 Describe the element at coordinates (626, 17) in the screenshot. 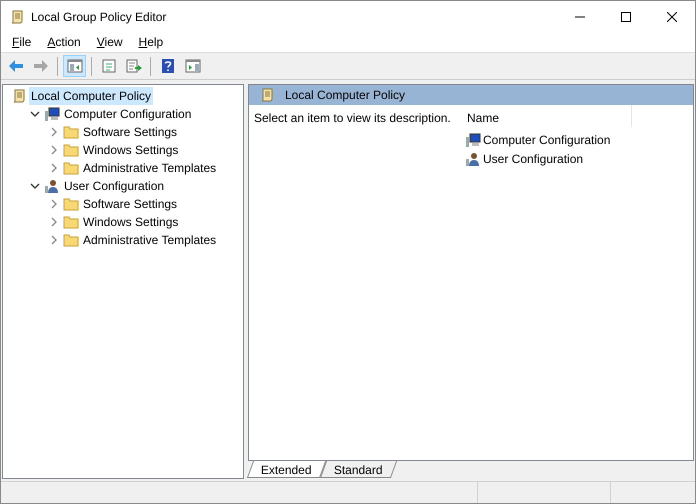

I see `maximize-icon` at that location.